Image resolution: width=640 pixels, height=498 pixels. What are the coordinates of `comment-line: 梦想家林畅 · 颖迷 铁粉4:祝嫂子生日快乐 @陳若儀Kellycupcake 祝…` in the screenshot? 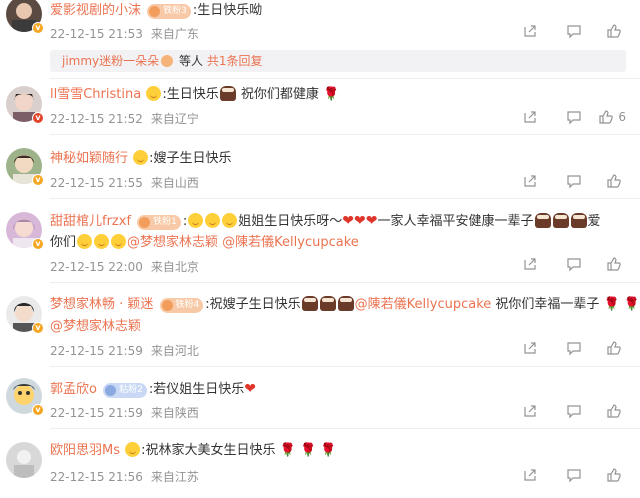 It's located at (345, 305).